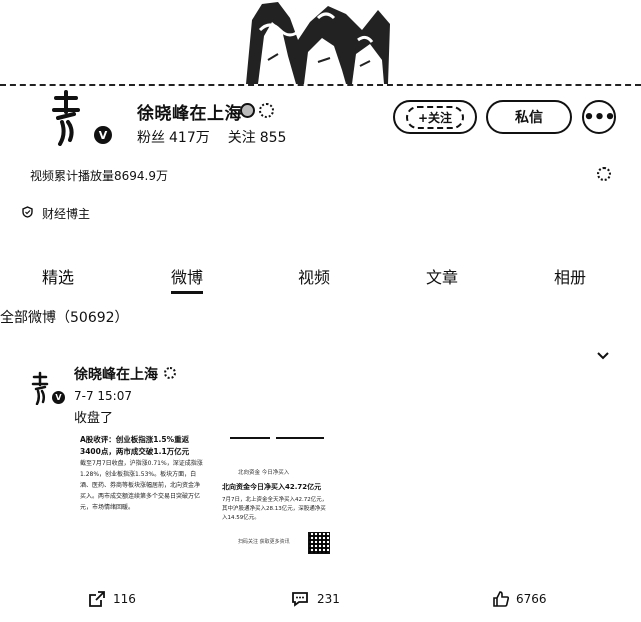  I want to click on share-icon, so click(97, 599).